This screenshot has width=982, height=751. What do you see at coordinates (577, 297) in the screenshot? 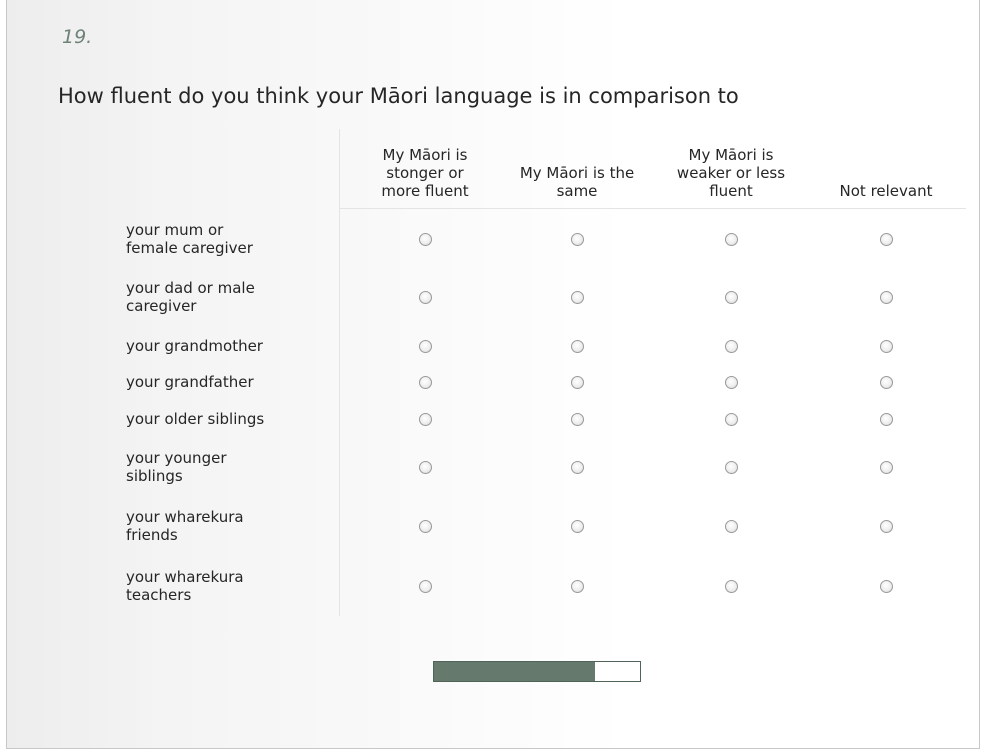
I see `radio-row2-col2` at bounding box center [577, 297].